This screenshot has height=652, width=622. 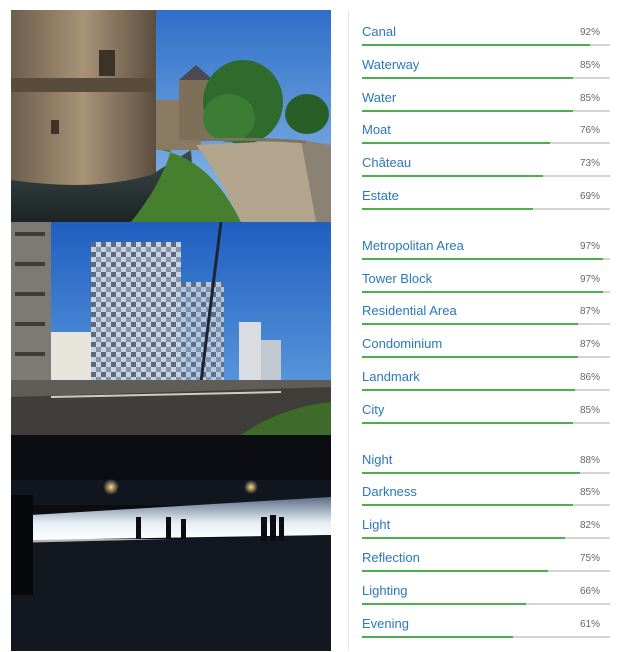 What do you see at coordinates (376, 129) in the screenshot?
I see `tag-label: Moat` at bounding box center [376, 129].